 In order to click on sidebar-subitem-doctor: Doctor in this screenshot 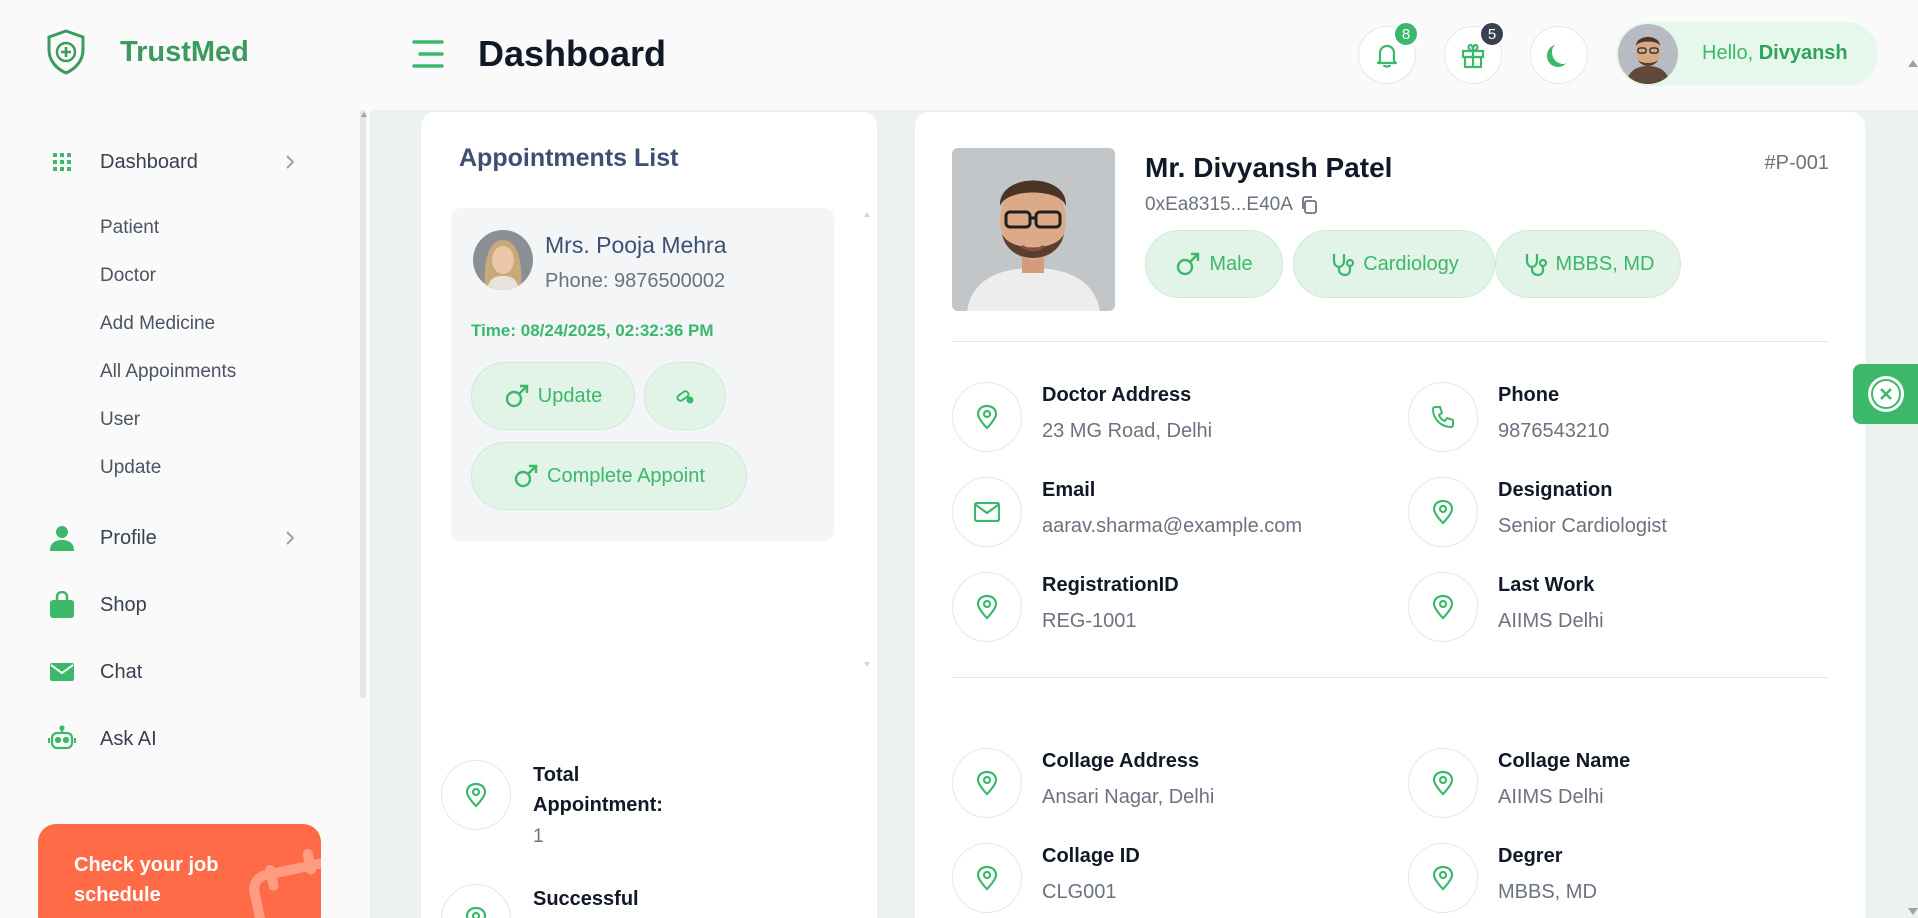, I will do `click(128, 276)`.